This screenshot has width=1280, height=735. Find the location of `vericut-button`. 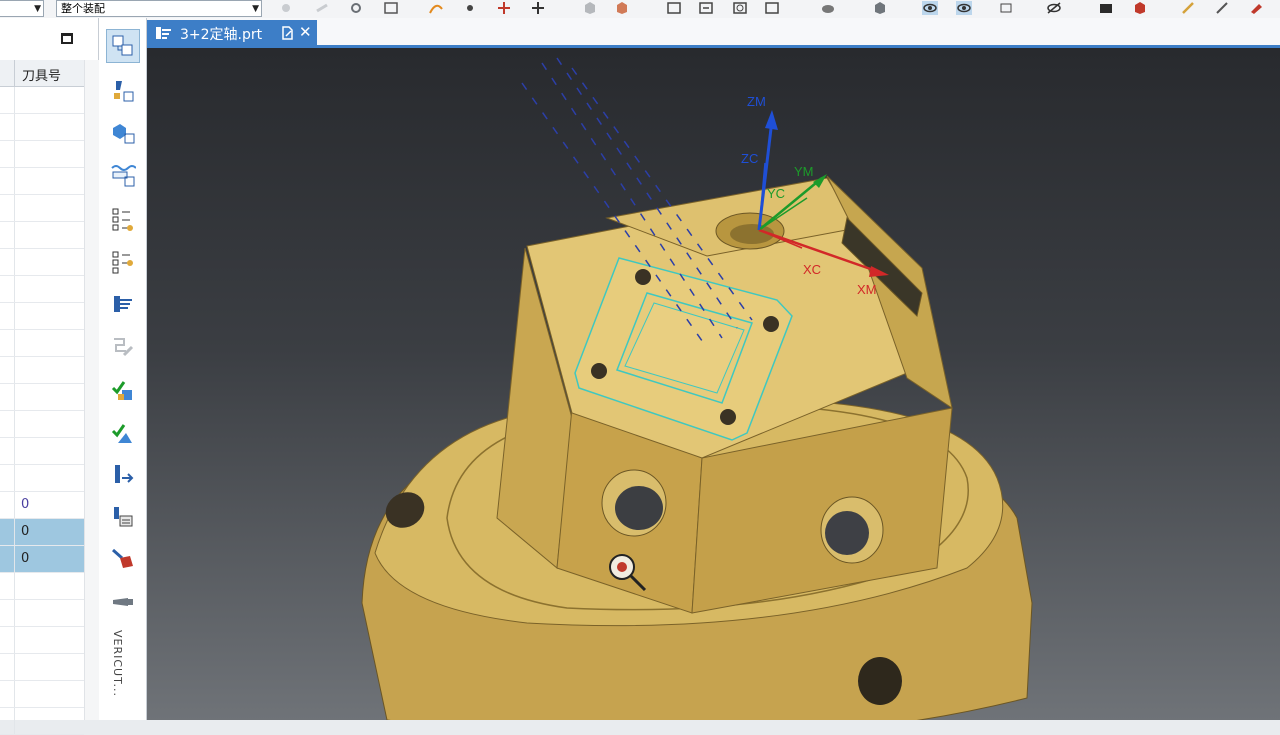

vericut-button is located at coordinates (123, 603).